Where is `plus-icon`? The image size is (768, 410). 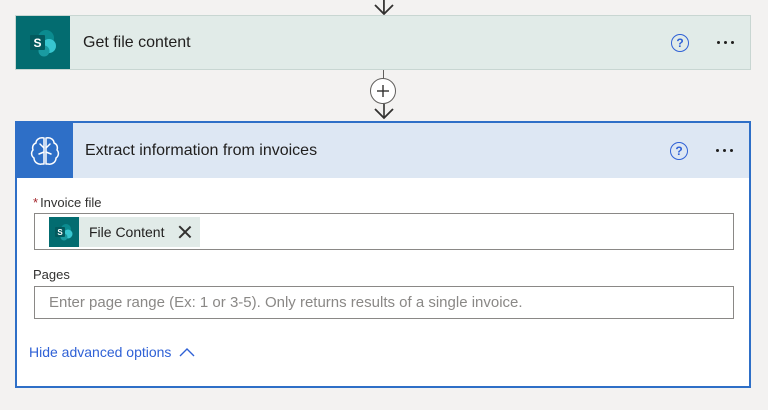
plus-icon is located at coordinates (383, 91).